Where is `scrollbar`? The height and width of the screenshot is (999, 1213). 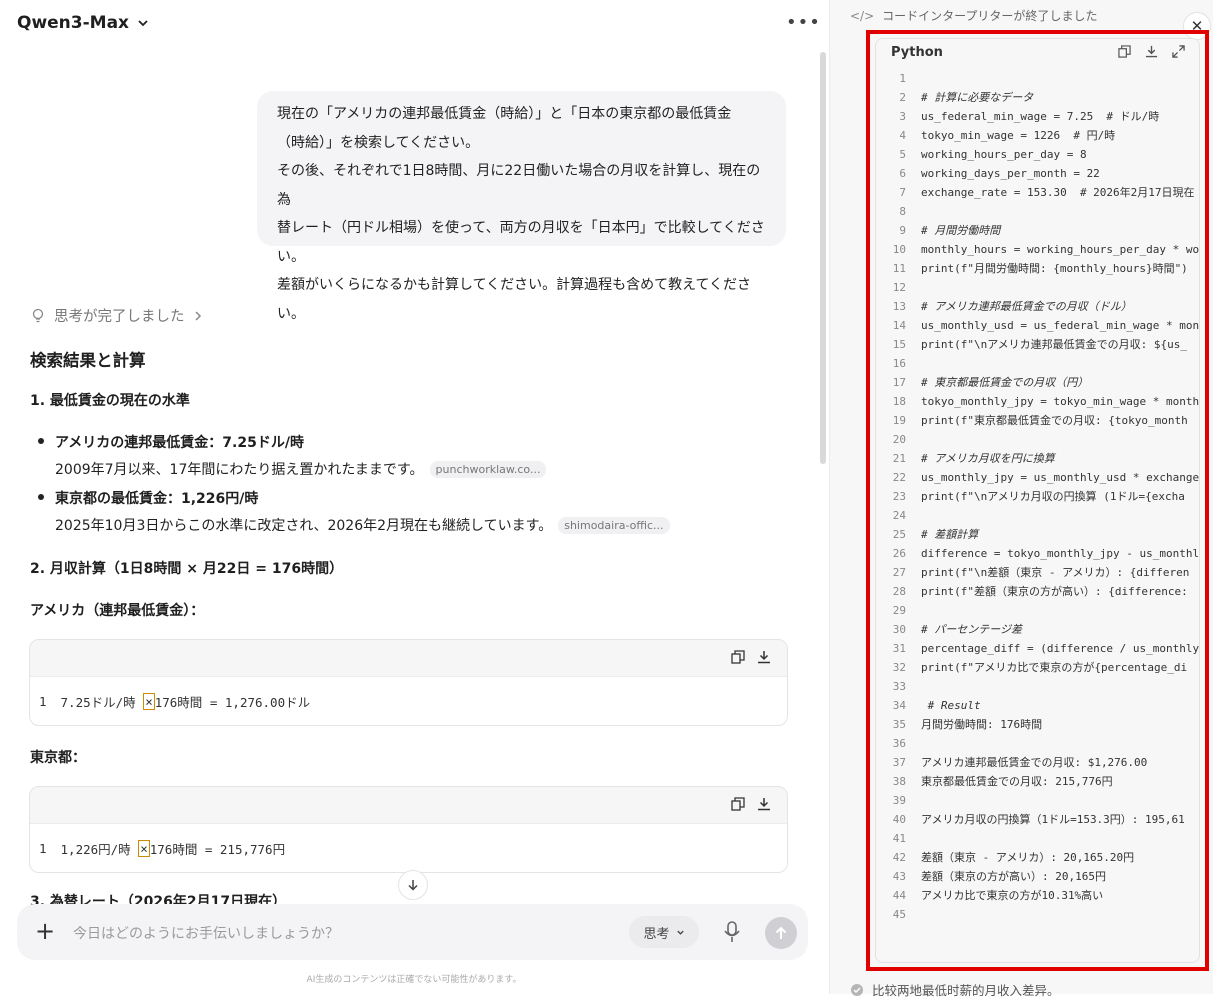 scrollbar is located at coordinates (823, 258).